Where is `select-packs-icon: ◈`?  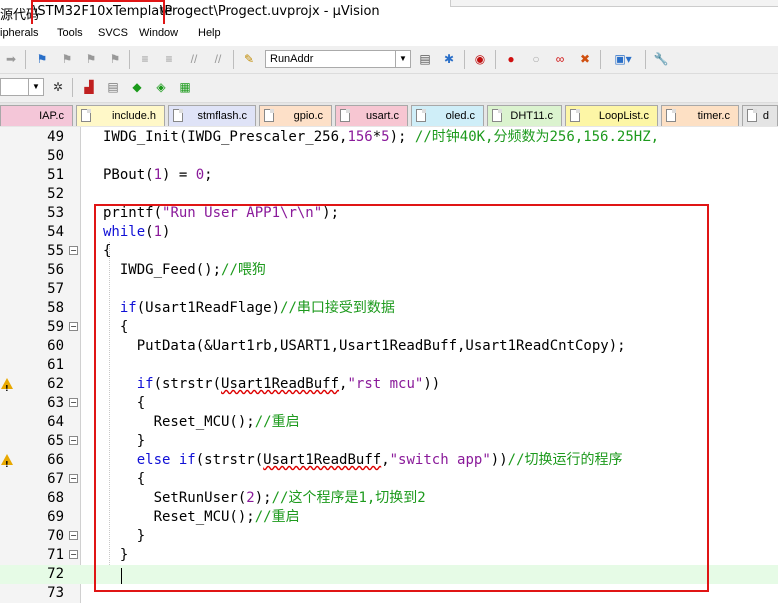 select-packs-icon: ◈ is located at coordinates (161, 87).